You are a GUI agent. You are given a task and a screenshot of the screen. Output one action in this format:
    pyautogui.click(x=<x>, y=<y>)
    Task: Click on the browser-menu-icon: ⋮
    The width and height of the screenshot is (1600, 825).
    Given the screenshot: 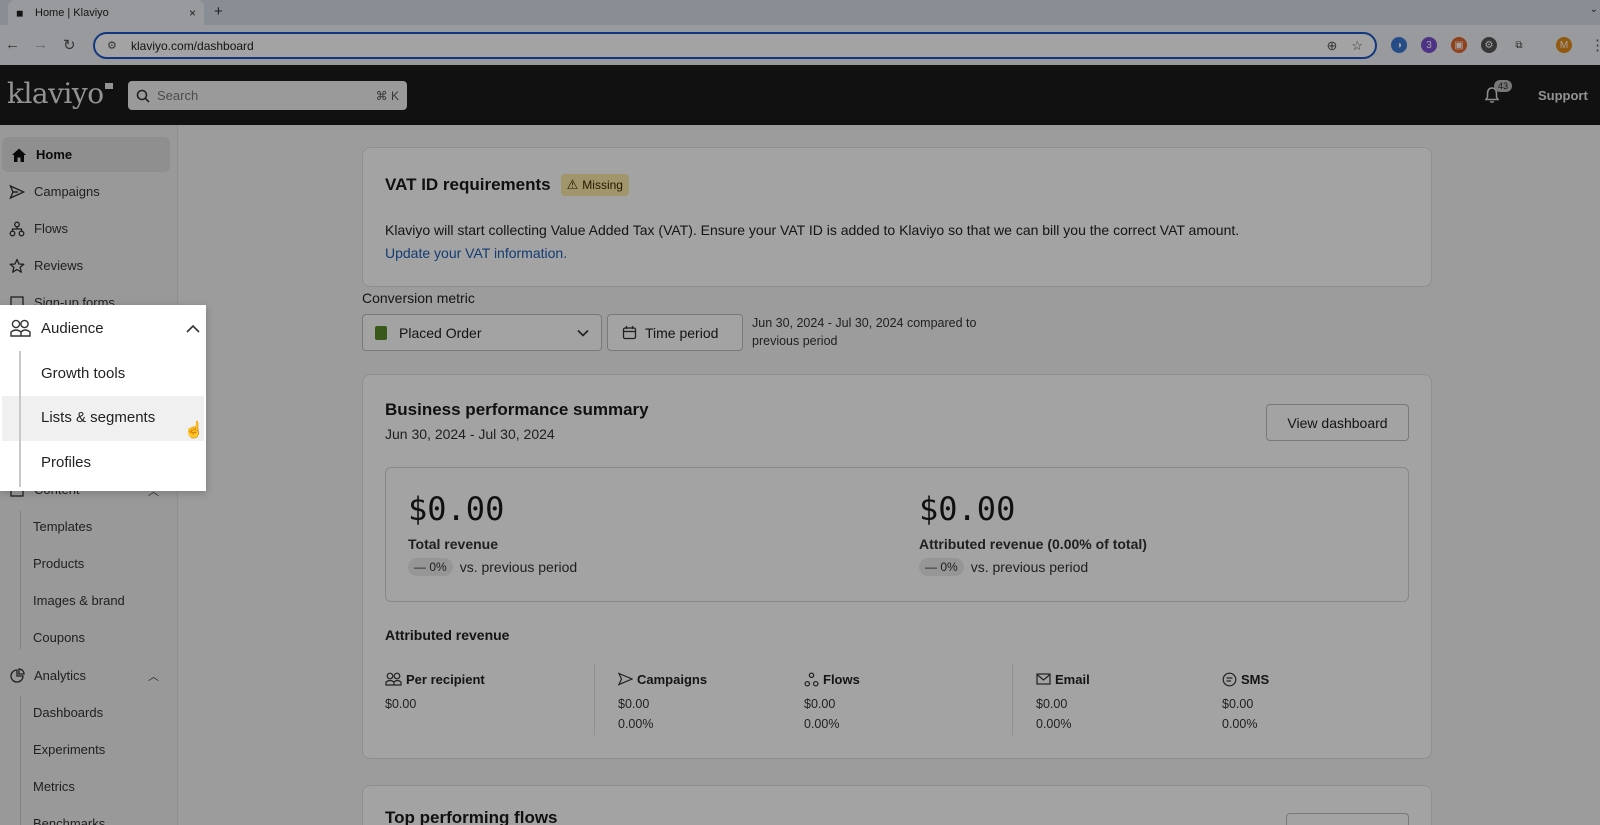 What is the action you would take?
    pyautogui.click(x=1595, y=45)
    